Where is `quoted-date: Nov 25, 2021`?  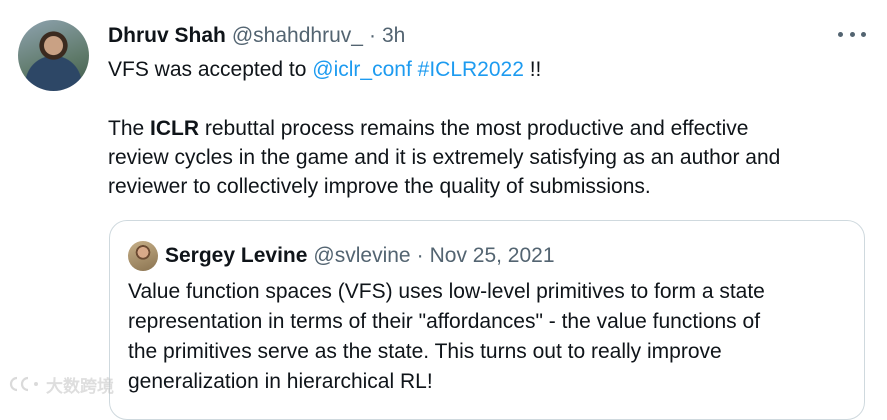 quoted-date: Nov 25, 2021 is located at coordinates (492, 256).